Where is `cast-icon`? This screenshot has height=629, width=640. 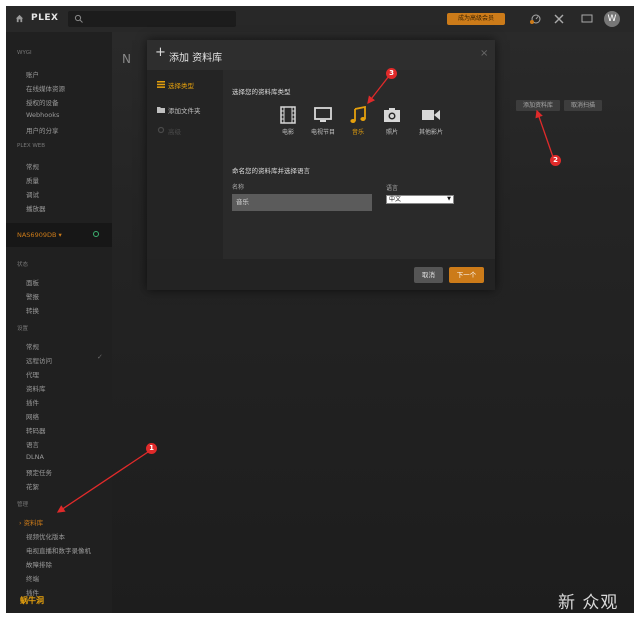 cast-icon is located at coordinates (587, 19).